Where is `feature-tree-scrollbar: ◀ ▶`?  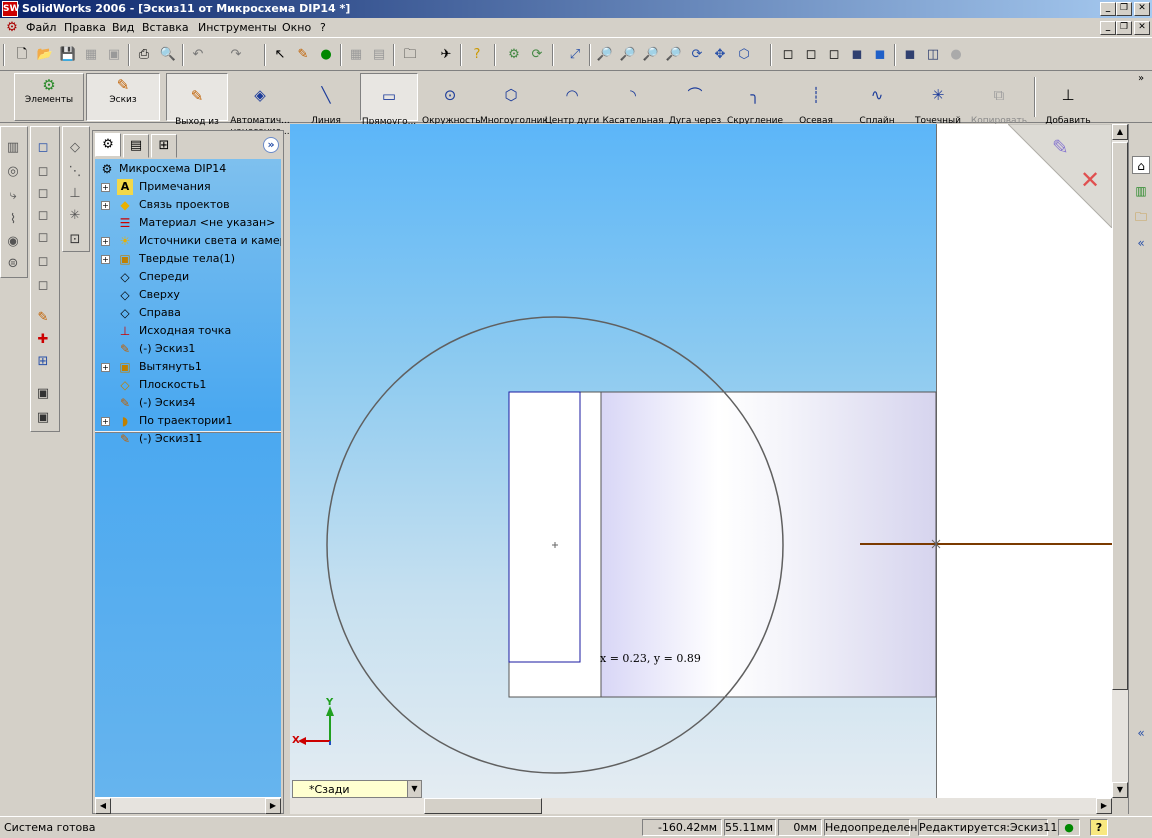 feature-tree-scrollbar: ◀ ▶ is located at coordinates (188, 805).